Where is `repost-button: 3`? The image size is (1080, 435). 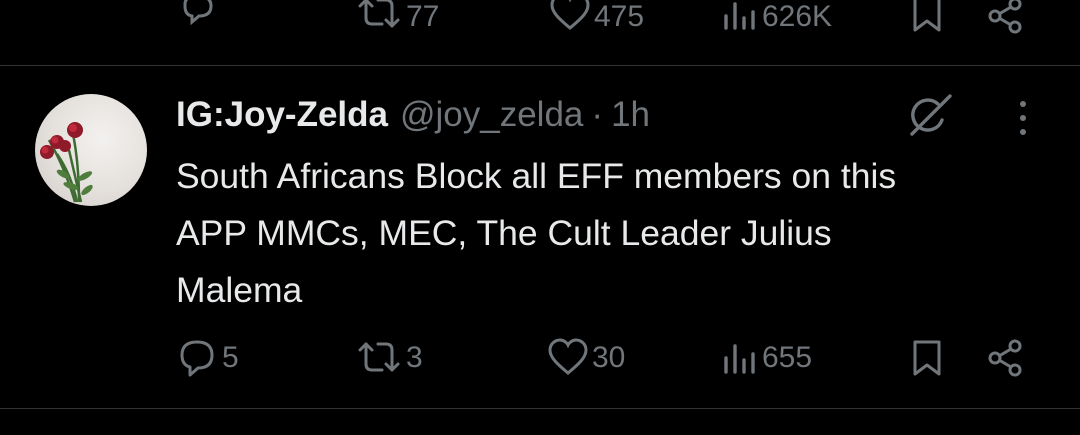 repost-button: 3 is located at coordinates (389, 358).